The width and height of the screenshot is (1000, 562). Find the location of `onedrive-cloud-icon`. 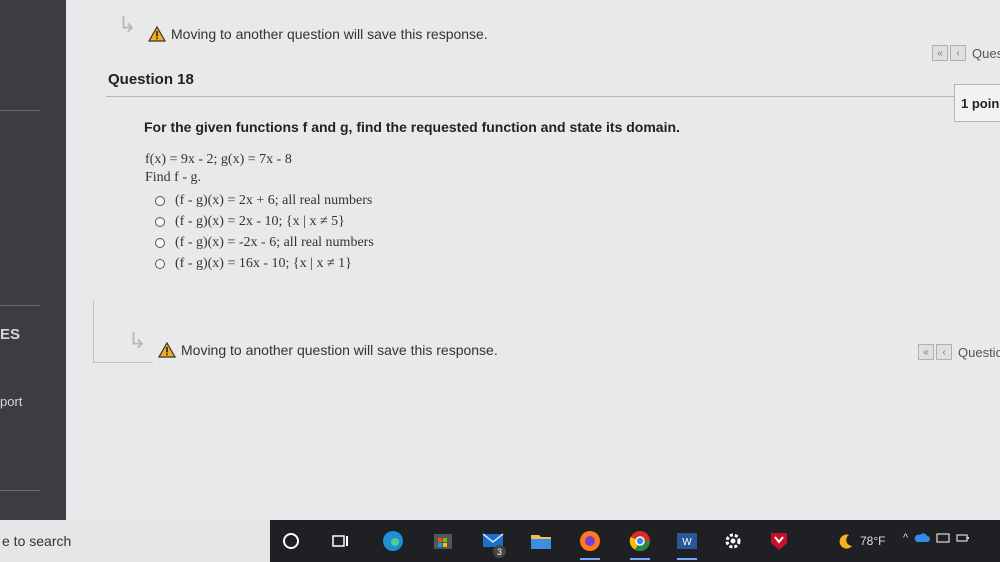

onedrive-cloud-icon is located at coordinates (922, 538).